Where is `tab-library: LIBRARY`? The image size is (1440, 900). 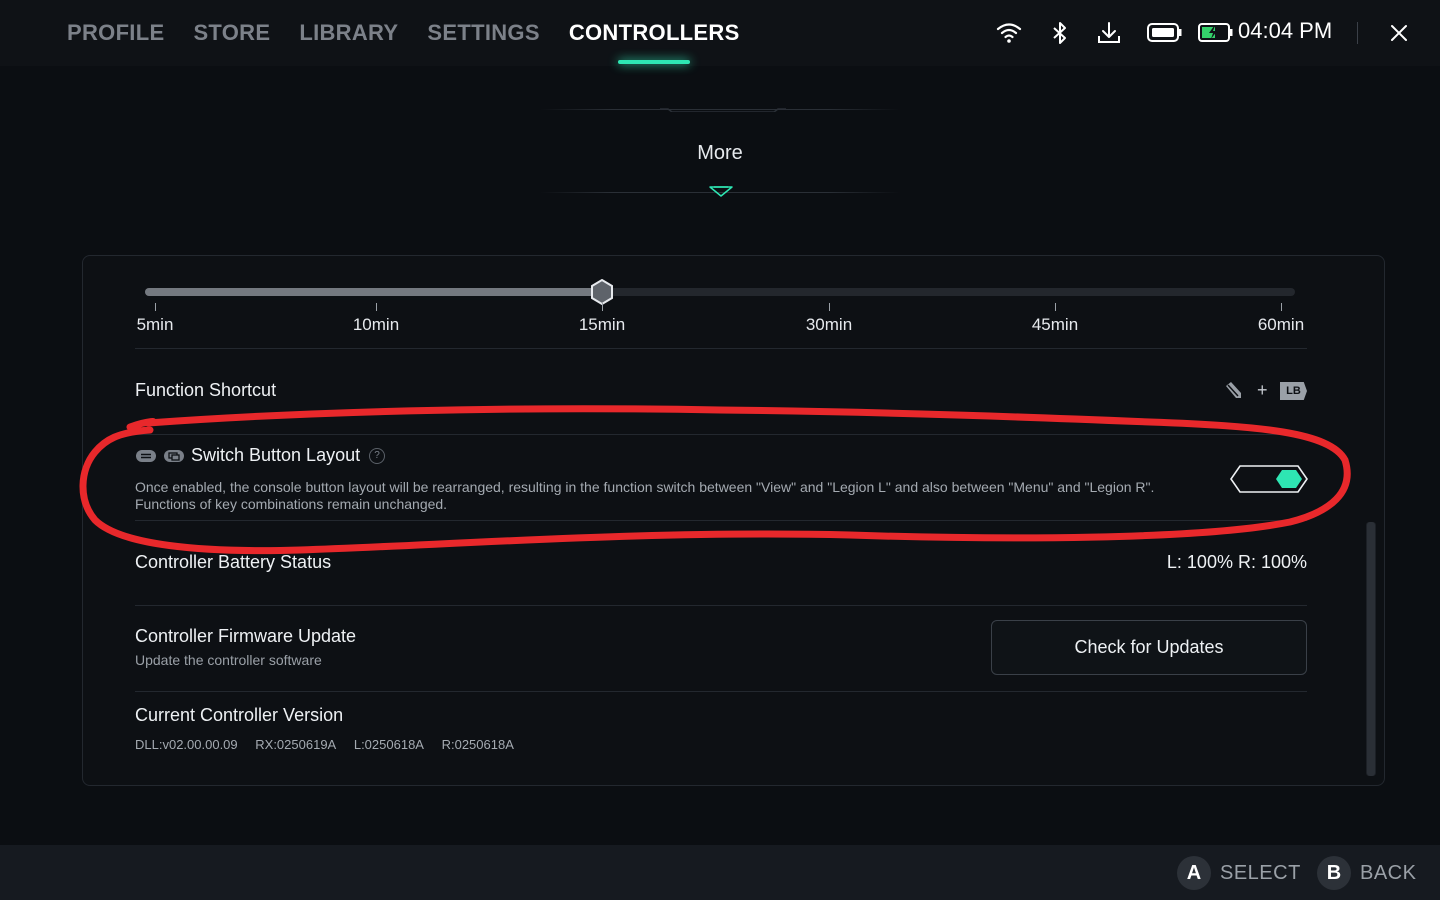
tab-library: LIBRARY is located at coordinates (348, 33).